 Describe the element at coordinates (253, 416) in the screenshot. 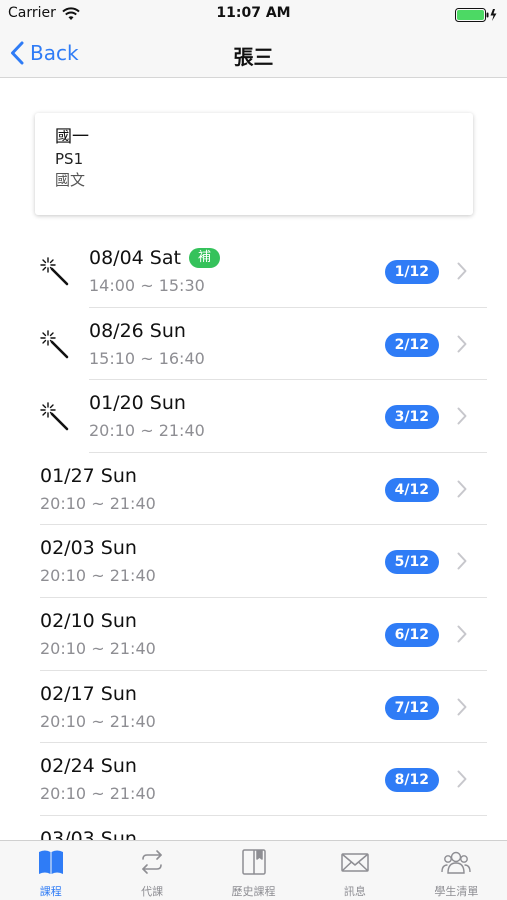

I see `lesson-row: 01/20 Sun 20:10 ~ 21:40 3/12` at that location.